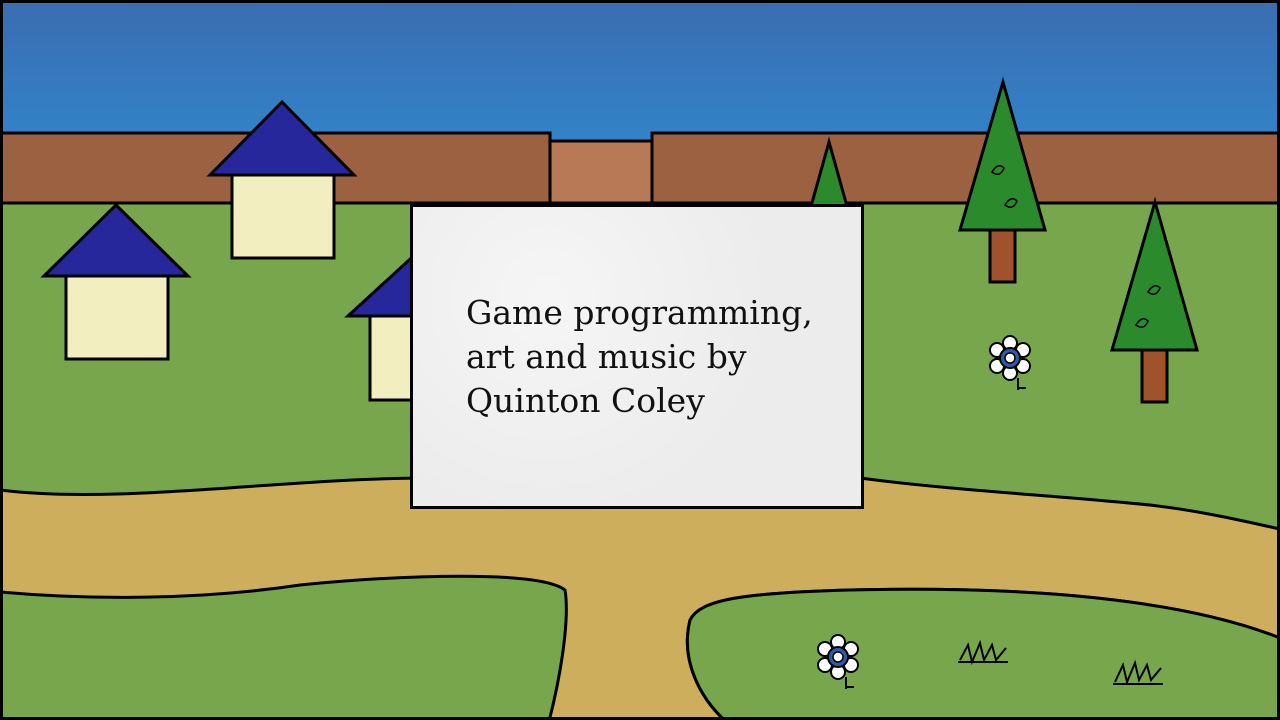 The height and width of the screenshot is (720, 1280). Describe the element at coordinates (640, 169) in the screenshot. I see `back-wall` at that location.